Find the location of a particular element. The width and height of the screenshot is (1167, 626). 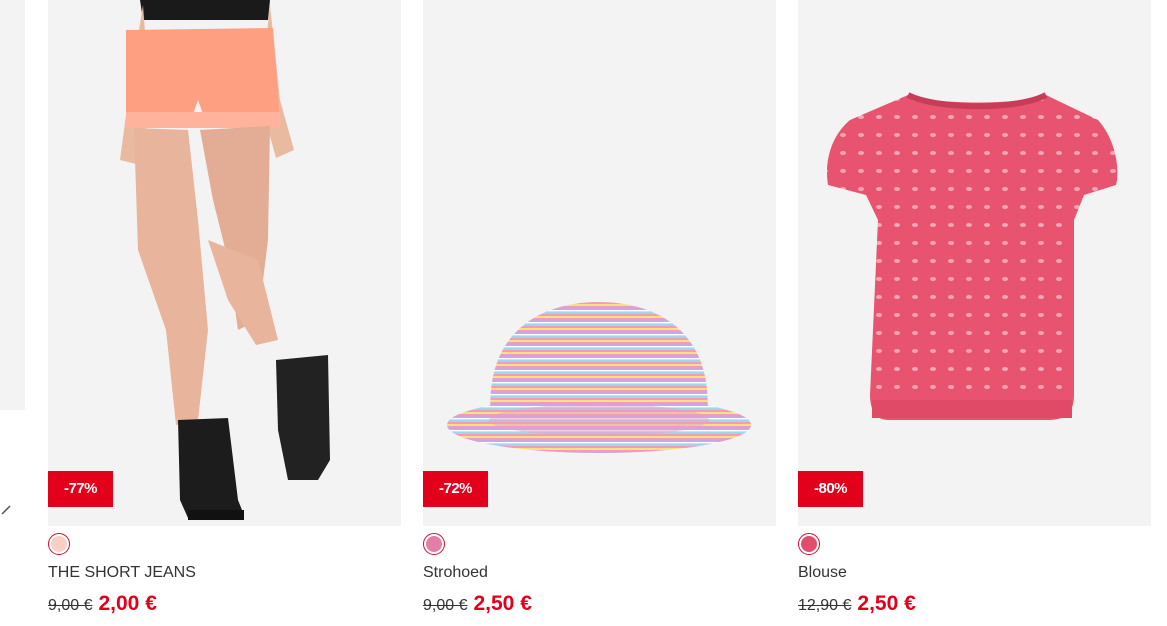

chevron-left-icon is located at coordinates (7, 511).